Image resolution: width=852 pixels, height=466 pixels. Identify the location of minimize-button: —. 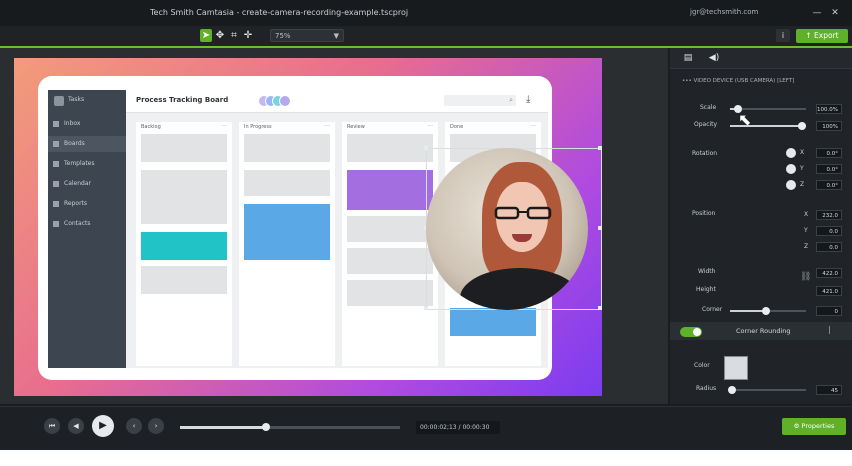
(817, 13).